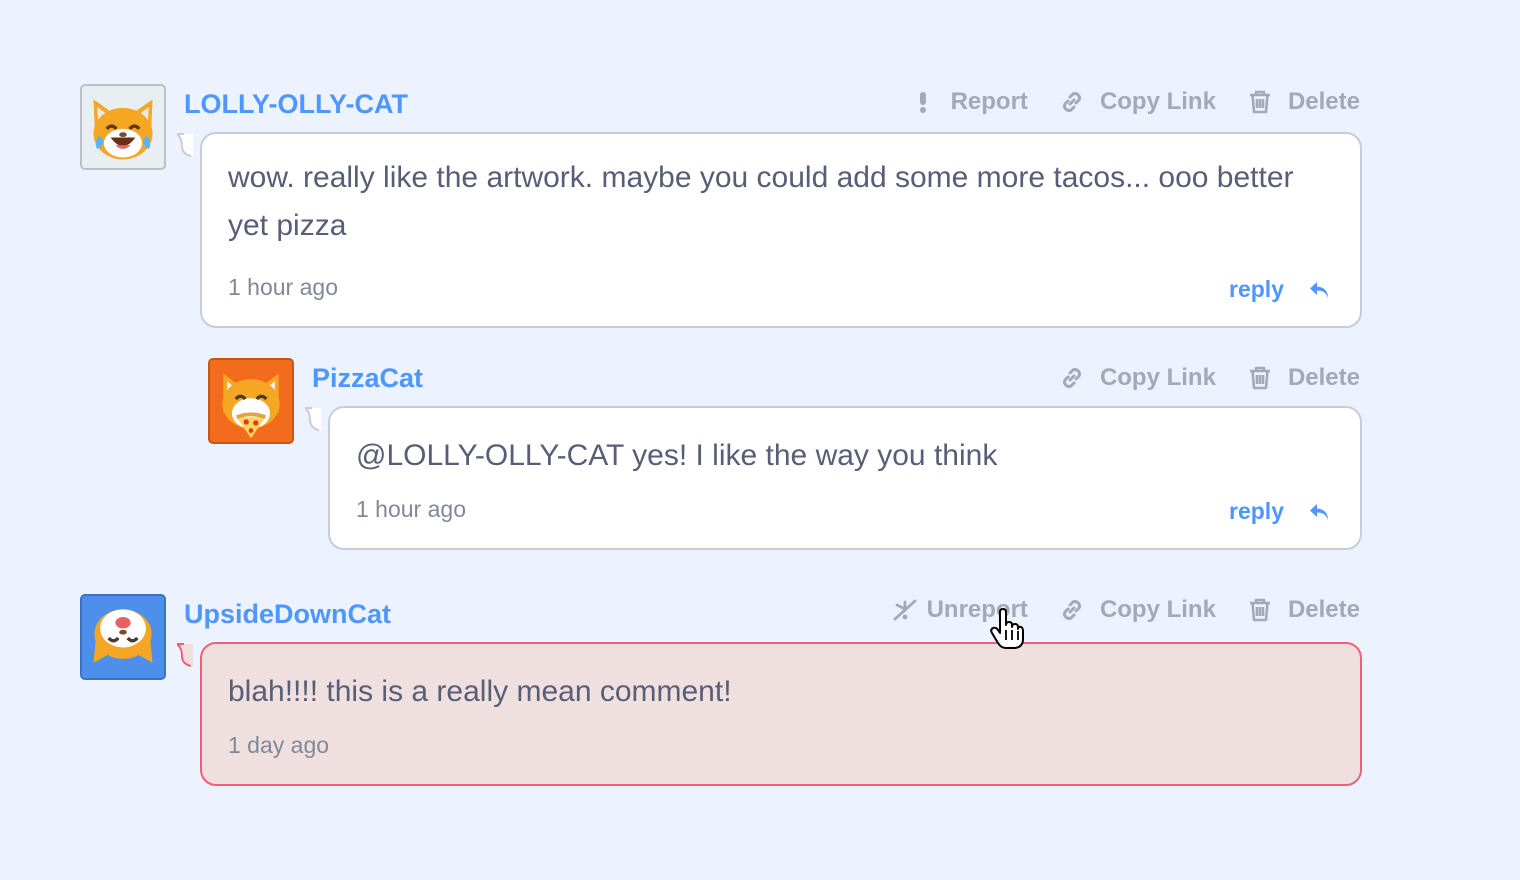  What do you see at coordinates (1260, 610) in the screenshot?
I see `trash-icon` at bounding box center [1260, 610].